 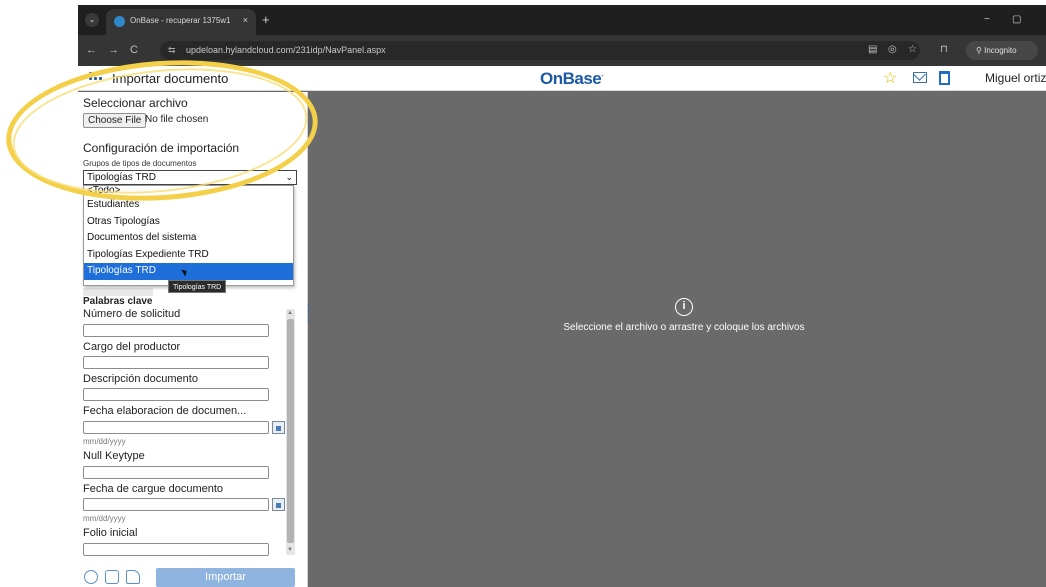 I want to click on keyword-input-fecha-elaboracion, so click(x=176, y=427).